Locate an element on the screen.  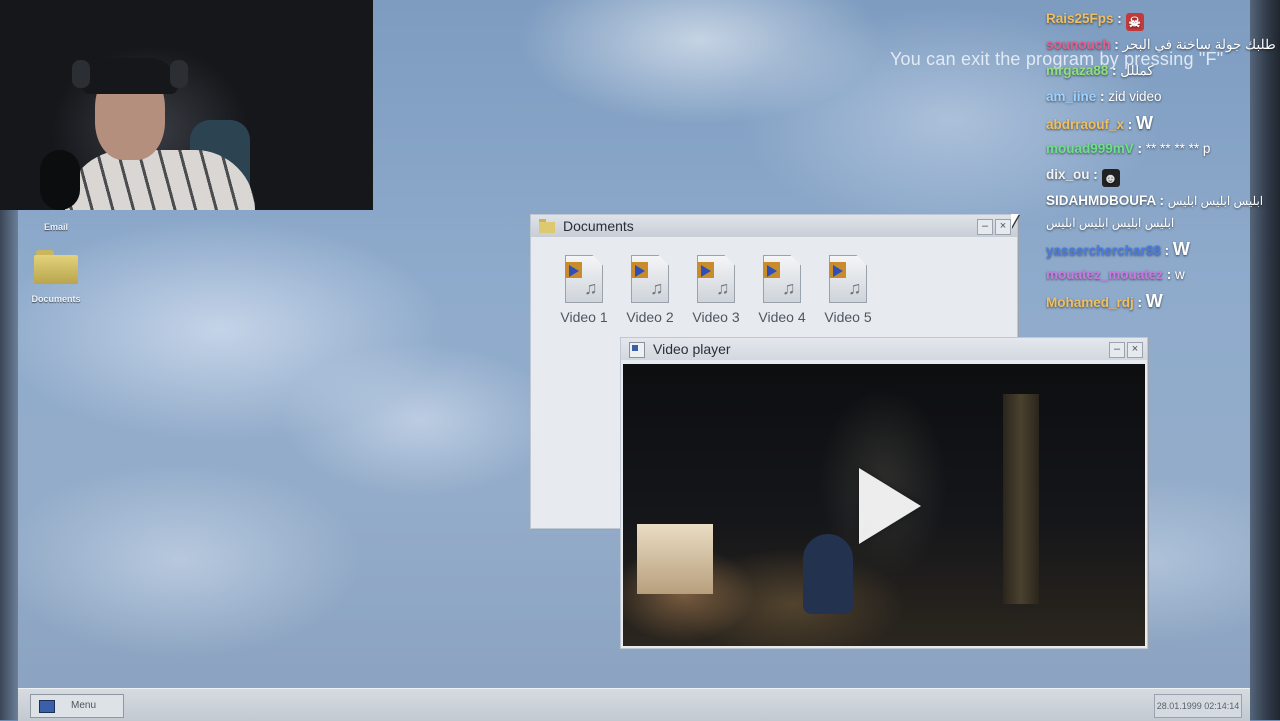
streamer-webcam is located at coordinates (186, 105).